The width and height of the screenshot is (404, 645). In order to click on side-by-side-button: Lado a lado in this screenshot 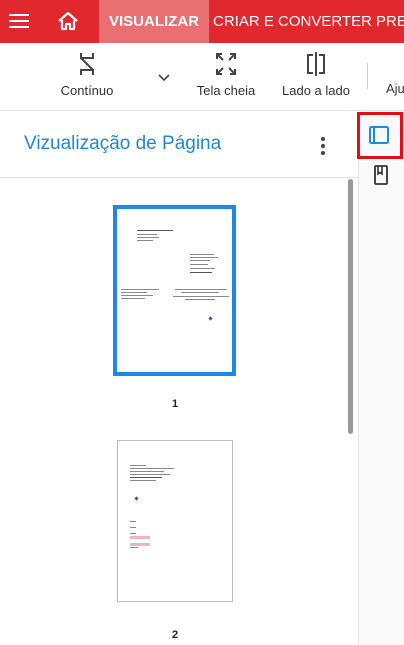, I will do `click(316, 74)`.